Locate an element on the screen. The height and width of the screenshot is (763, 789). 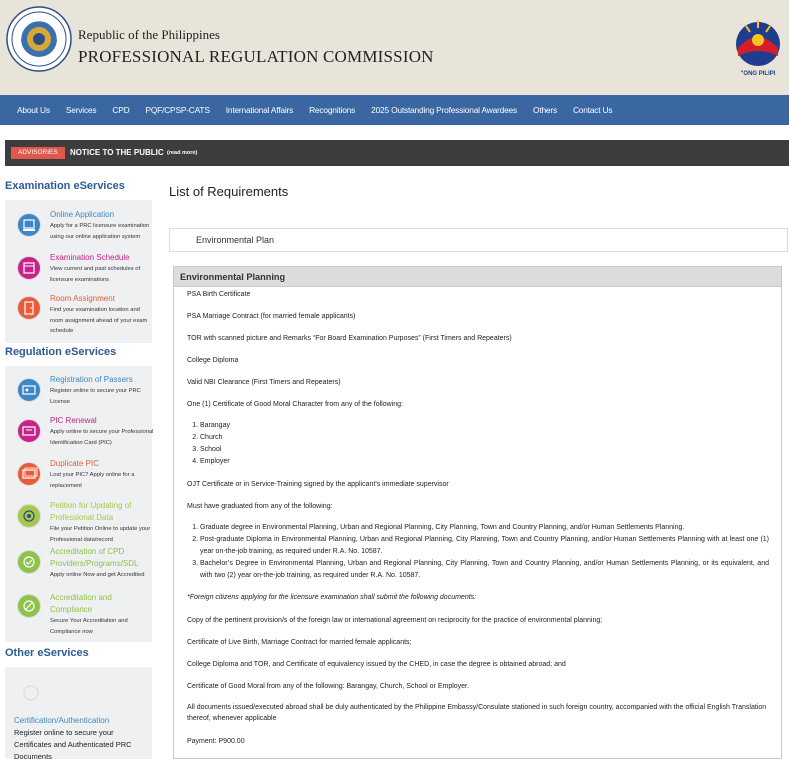
nav-contact-us: Contact Us is located at coordinates (593, 110).